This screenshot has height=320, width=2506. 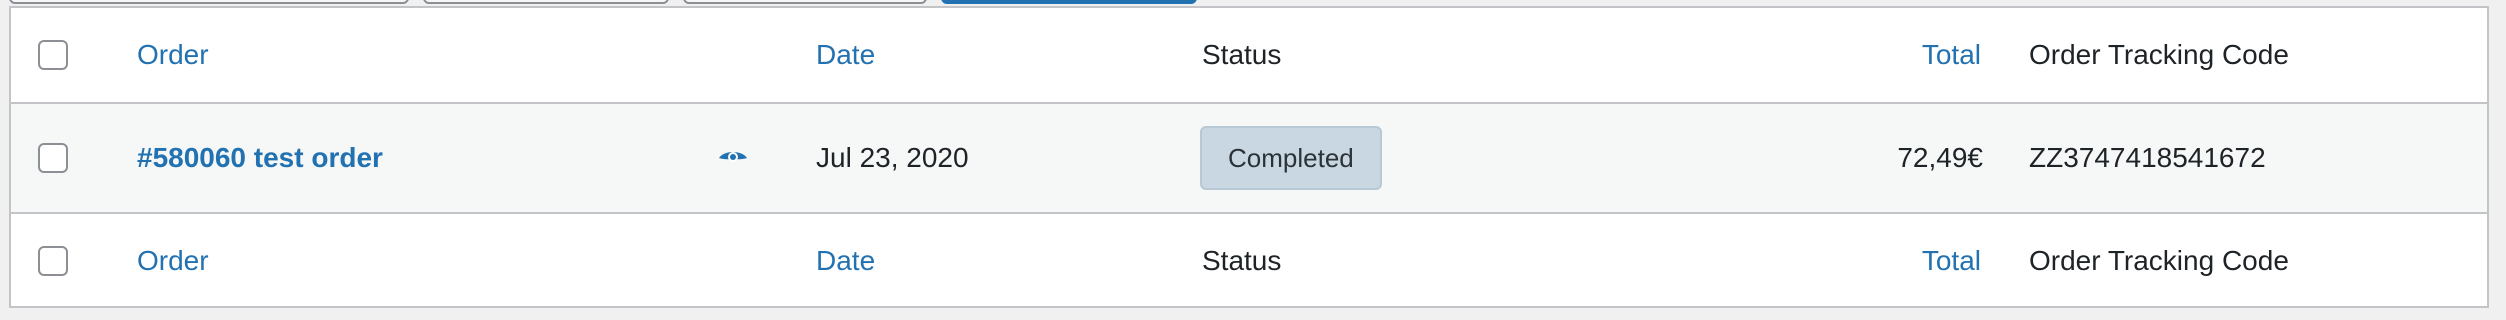 What do you see at coordinates (546, 2) in the screenshot?
I see `date-filter-select` at bounding box center [546, 2].